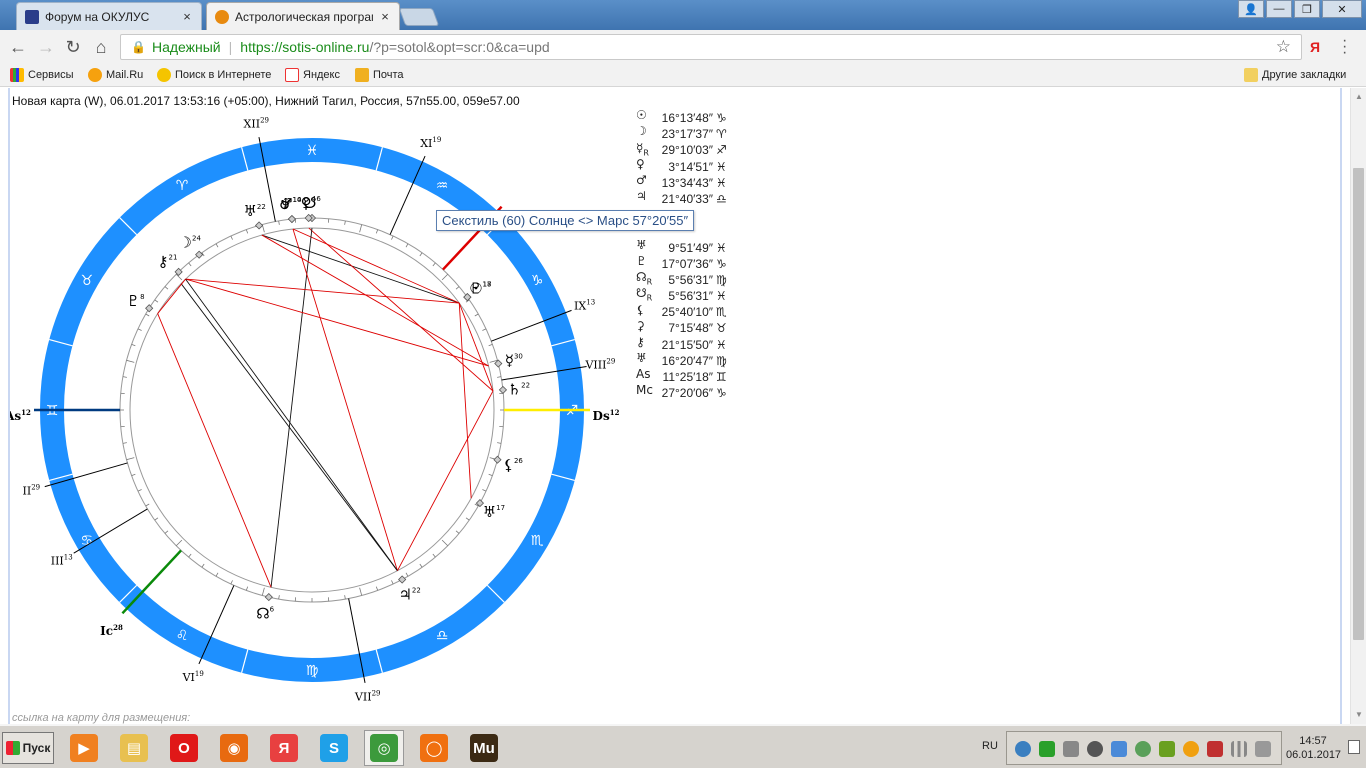  I want to click on bookmark-search: Поиск в Интернете, so click(214, 75).